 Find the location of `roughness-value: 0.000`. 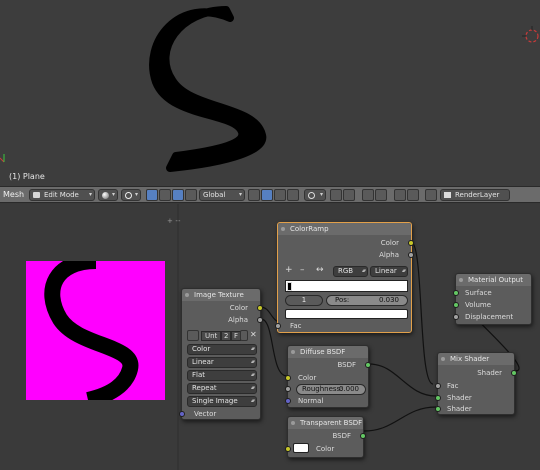

roughness-value: 0.000 is located at coordinates (348, 389).